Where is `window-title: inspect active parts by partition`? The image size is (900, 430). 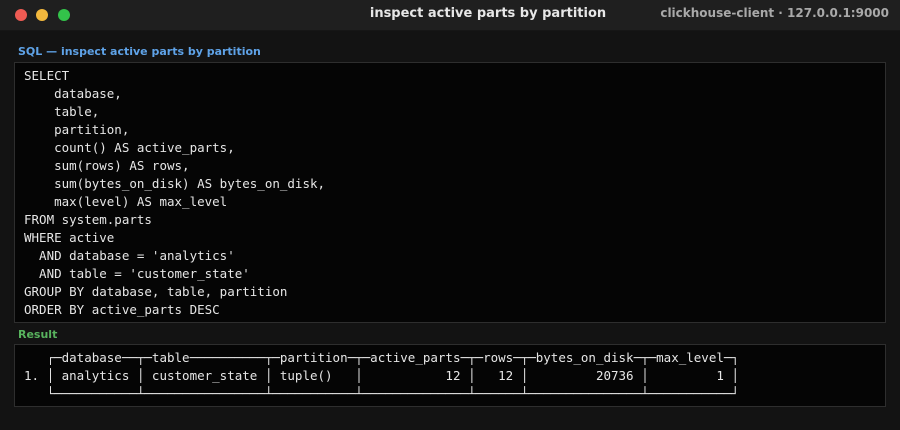 window-title: inspect active parts by partition is located at coordinates (488, 13).